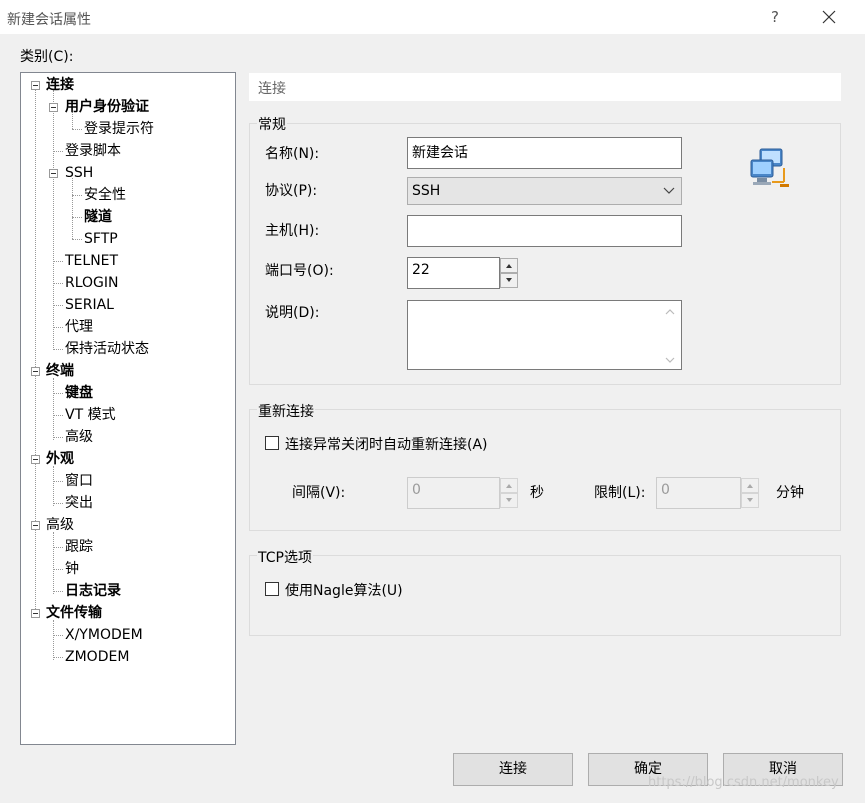 This screenshot has width=865, height=803. I want to click on auto-reconnect-checkbox, so click(272, 443).